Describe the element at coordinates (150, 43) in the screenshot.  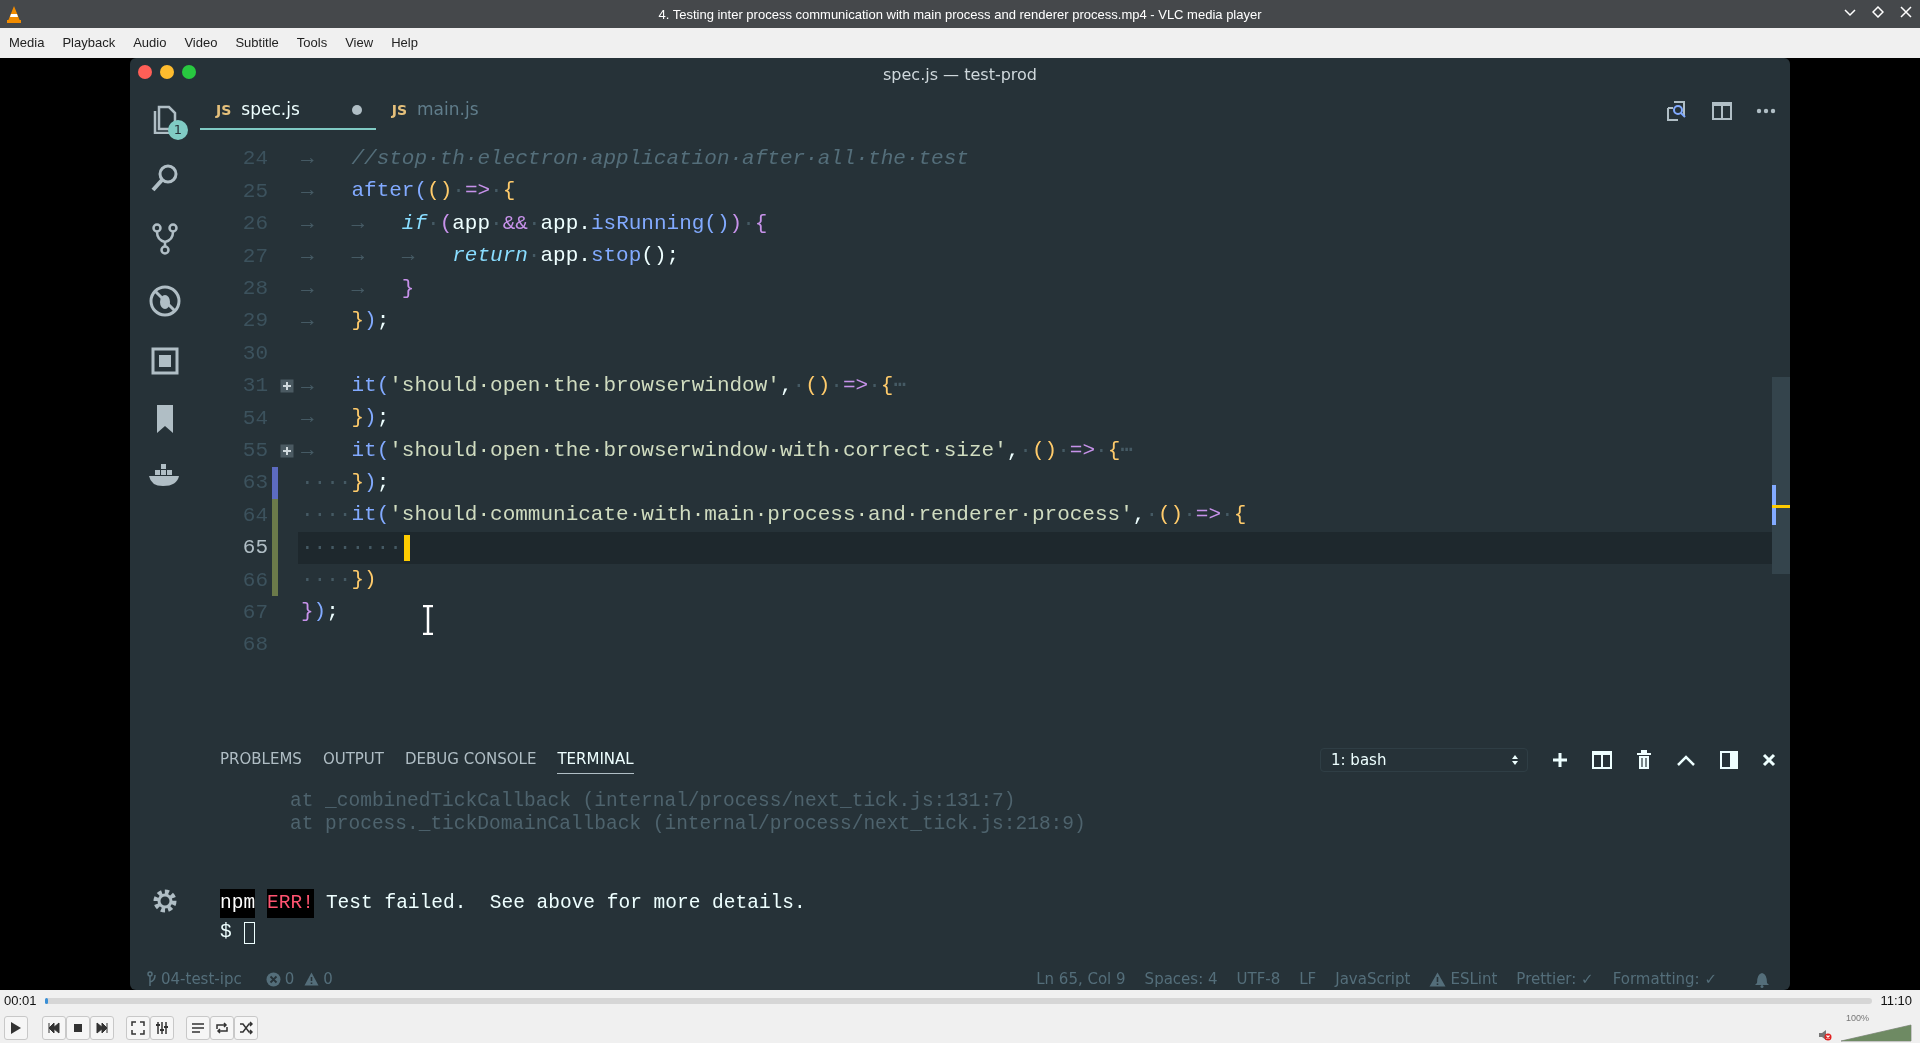
I see `menu-item: Audio` at that location.